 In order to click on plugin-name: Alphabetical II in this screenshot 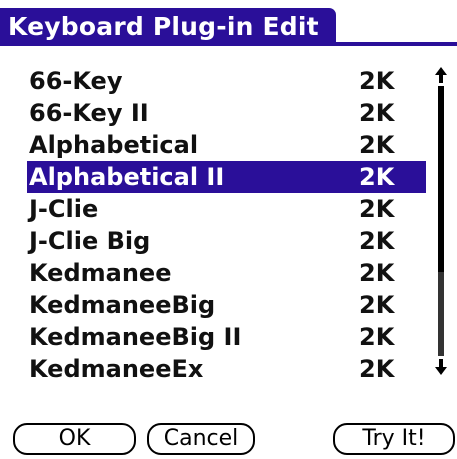, I will do `click(127, 177)`.